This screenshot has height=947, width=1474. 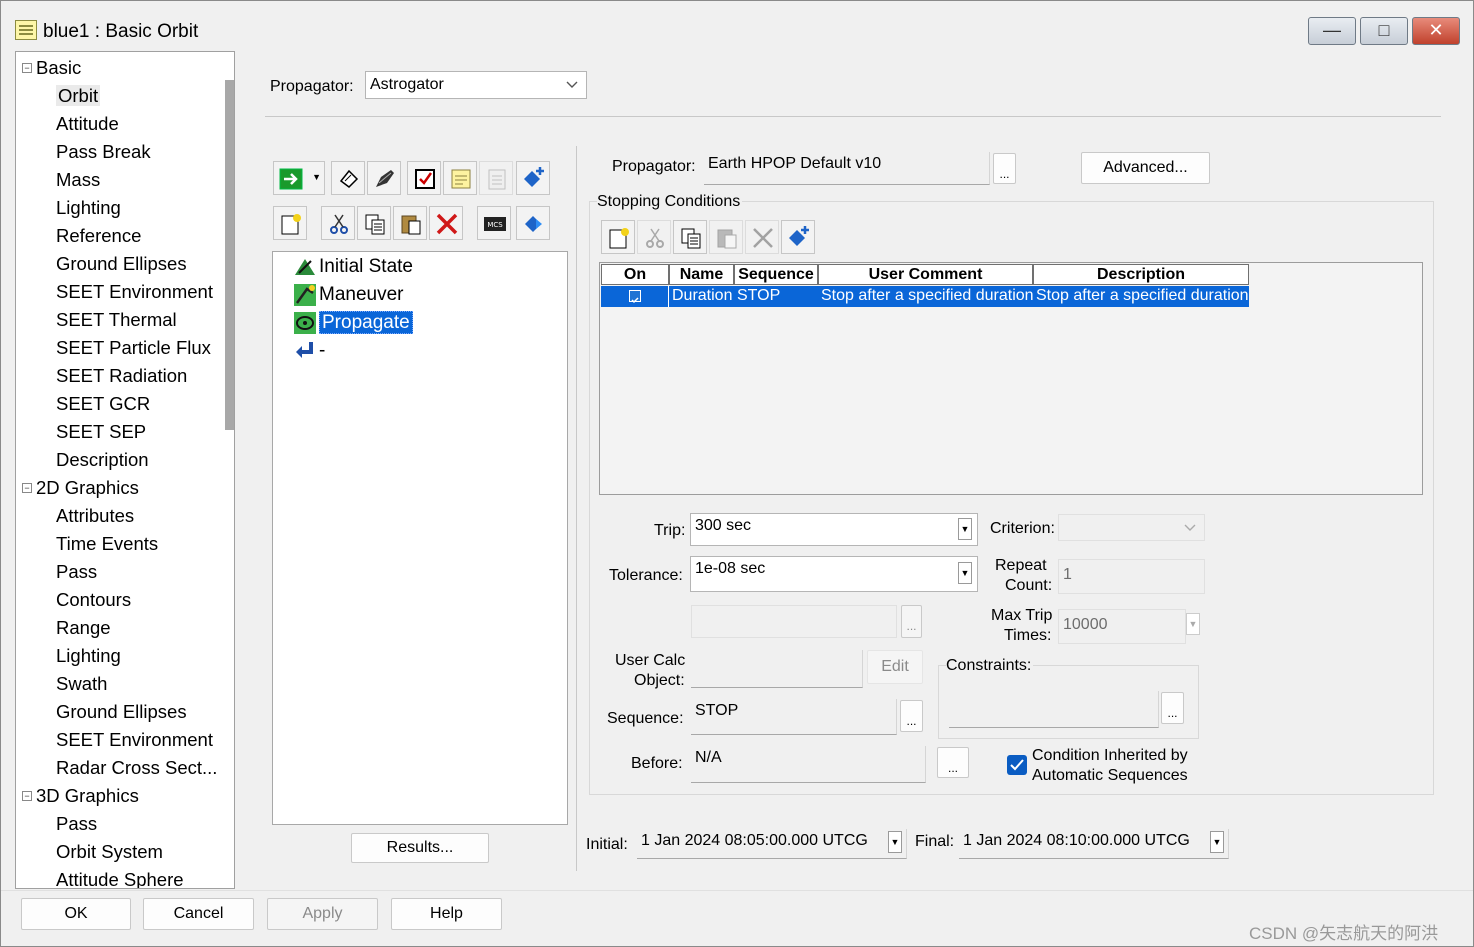 What do you see at coordinates (1122, 626) in the screenshot?
I see `max-trip-input: 10000` at bounding box center [1122, 626].